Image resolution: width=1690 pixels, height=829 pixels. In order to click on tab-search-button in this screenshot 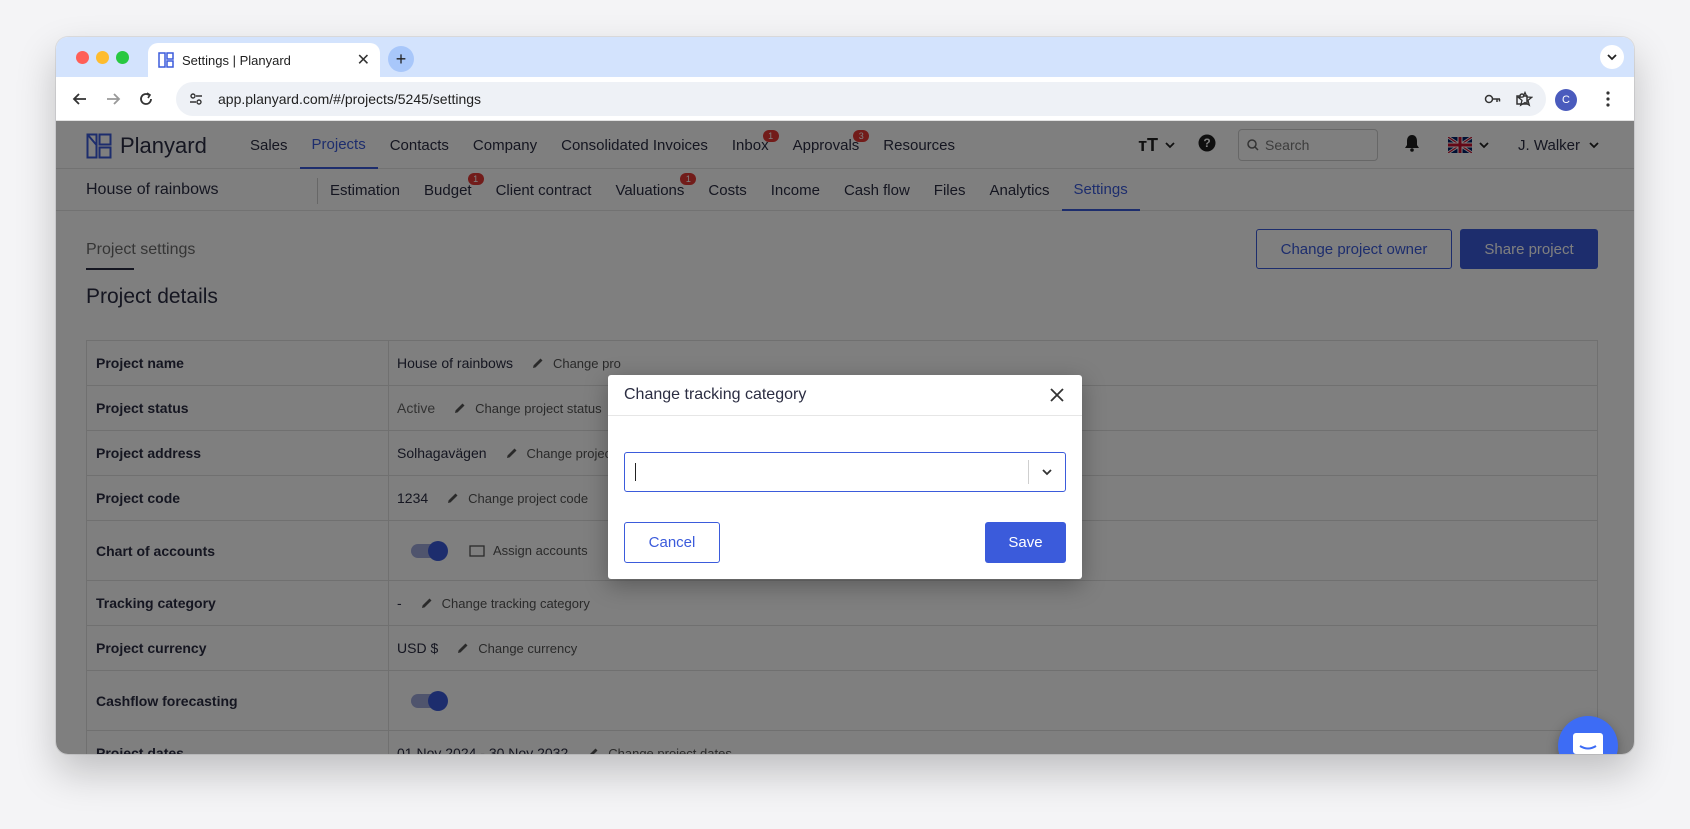, I will do `click(1612, 57)`.